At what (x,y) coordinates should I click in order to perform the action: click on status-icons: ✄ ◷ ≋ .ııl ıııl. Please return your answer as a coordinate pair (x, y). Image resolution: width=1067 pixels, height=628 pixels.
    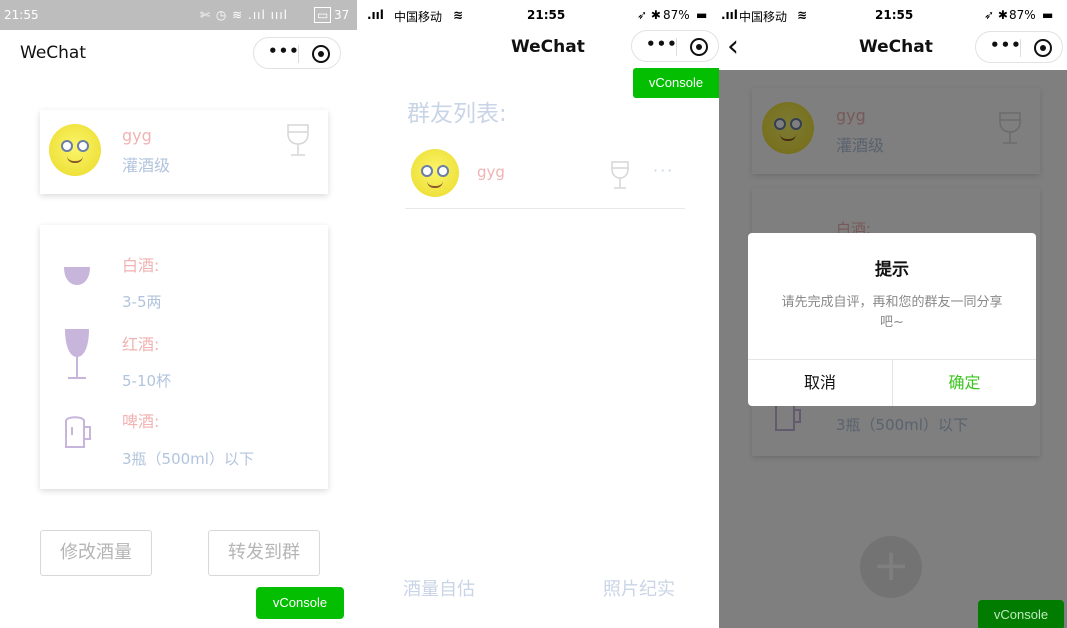
    Looking at the image, I should click on (244, 15).